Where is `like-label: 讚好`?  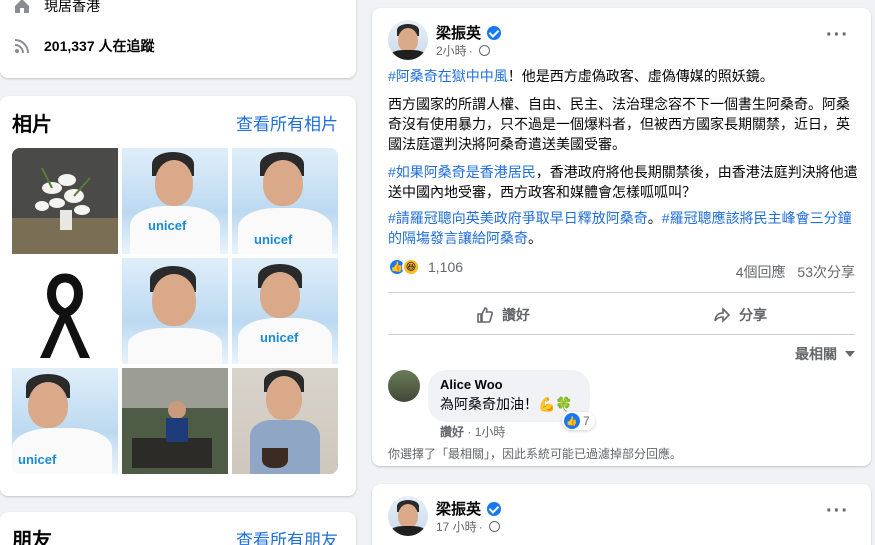 like-label: 讚好 is located at coordinates (516, 315).